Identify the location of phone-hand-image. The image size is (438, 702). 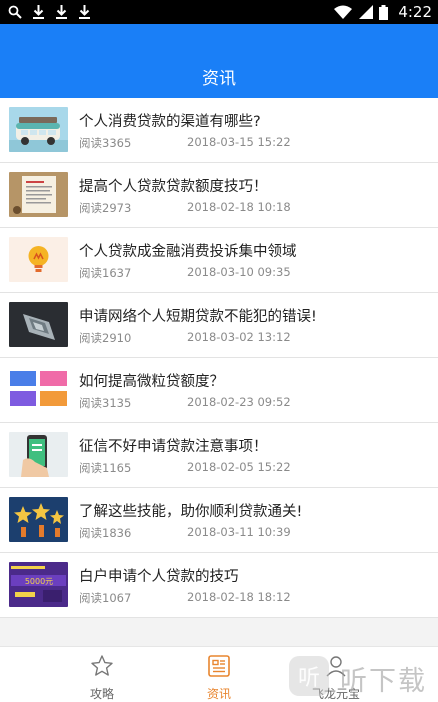
(38, 454).